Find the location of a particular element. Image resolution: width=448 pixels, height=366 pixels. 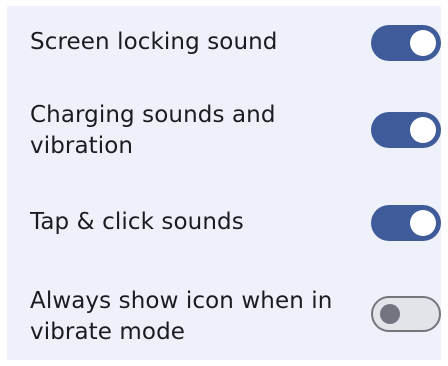

setting-row-tap-click-sounds: Tap & click sounds is located at coordinates (224, 223).